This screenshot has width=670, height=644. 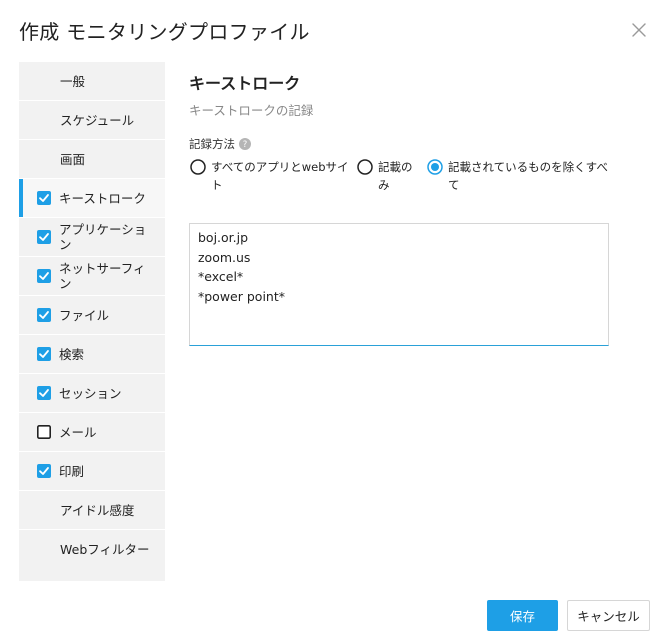 I want to click on sidebar-item-session: セッション, so click(x=92, y=393).